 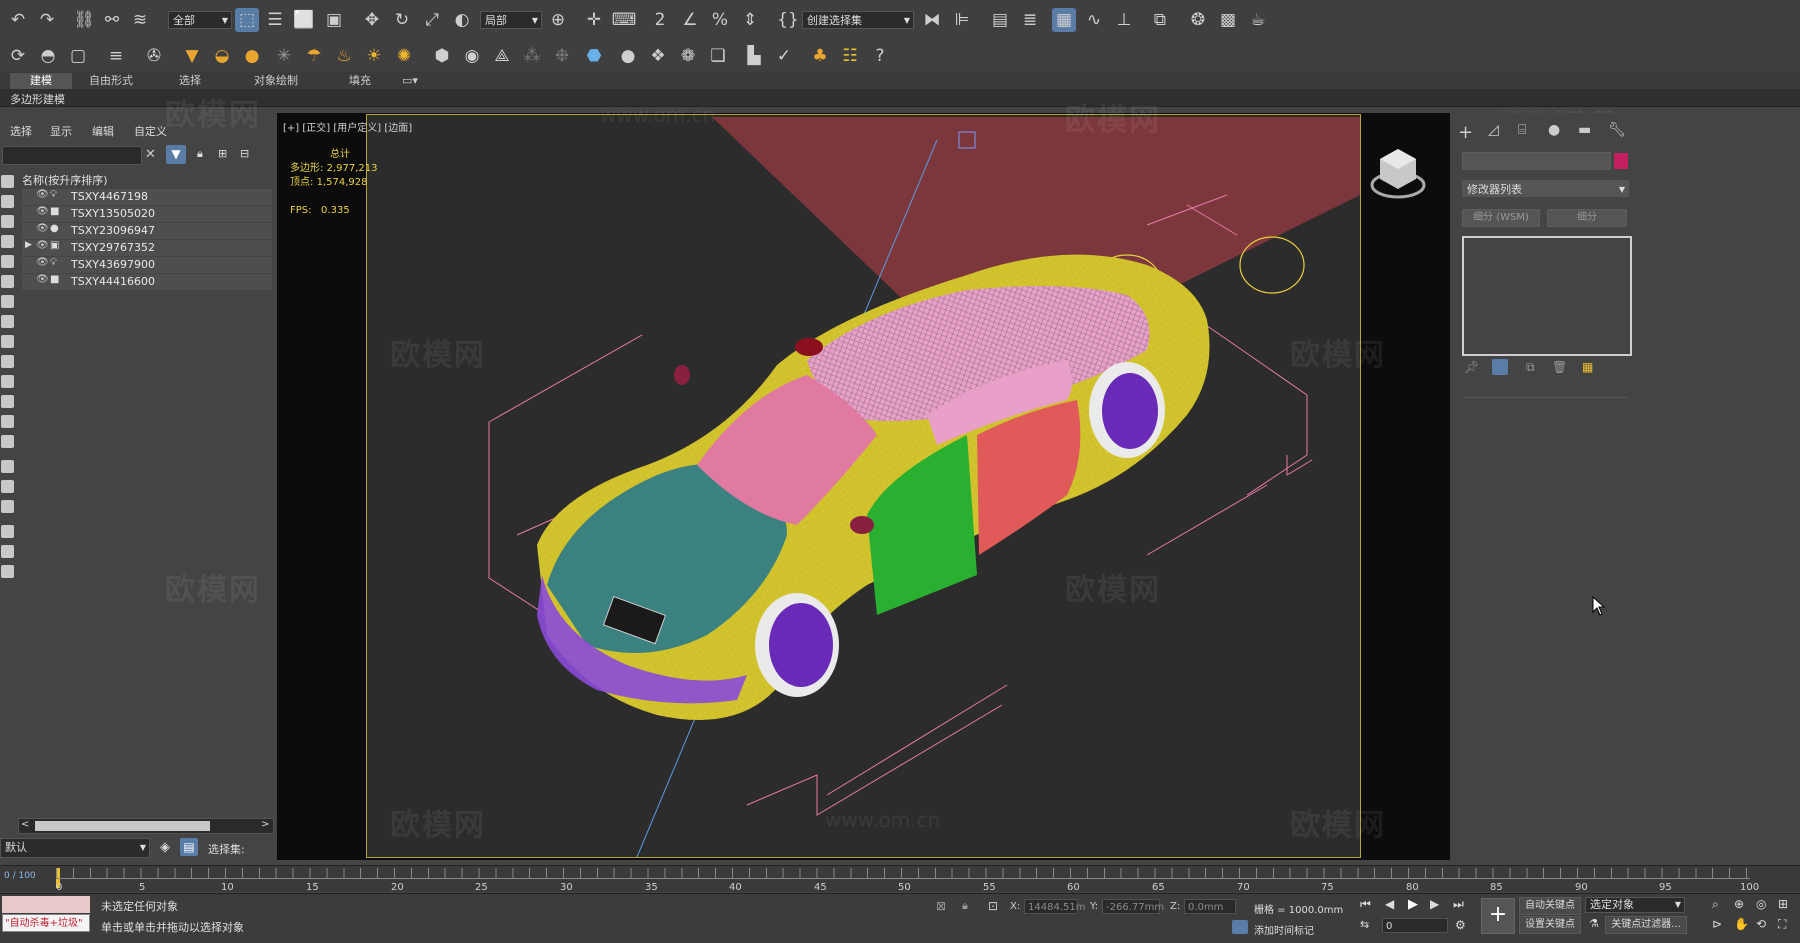 What do you see at coordinates (18, 20) in the screenshot?
I see `undo-icon: ↶` at bounding box center [18, 20].